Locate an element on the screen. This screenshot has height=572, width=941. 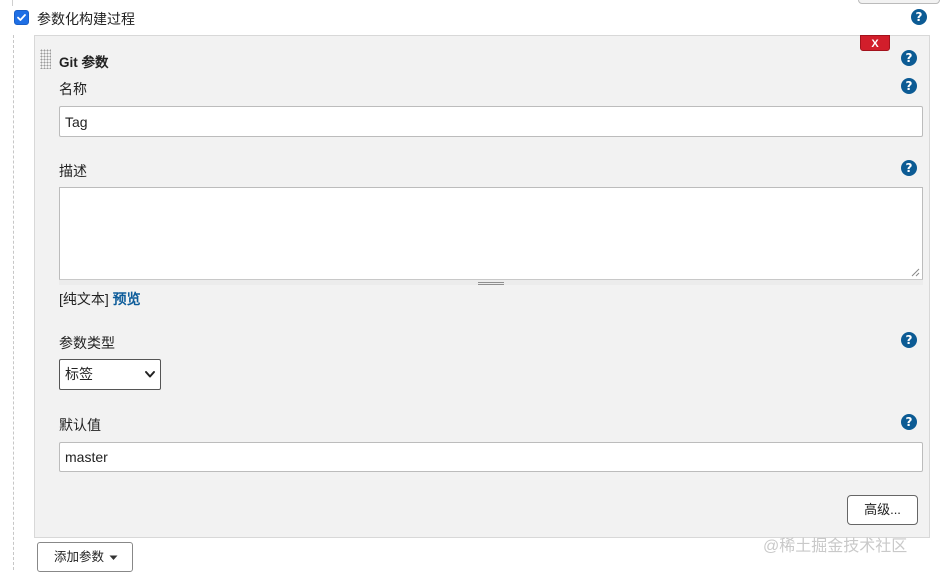
caret-down-icon is located at coordinates (113, 557).